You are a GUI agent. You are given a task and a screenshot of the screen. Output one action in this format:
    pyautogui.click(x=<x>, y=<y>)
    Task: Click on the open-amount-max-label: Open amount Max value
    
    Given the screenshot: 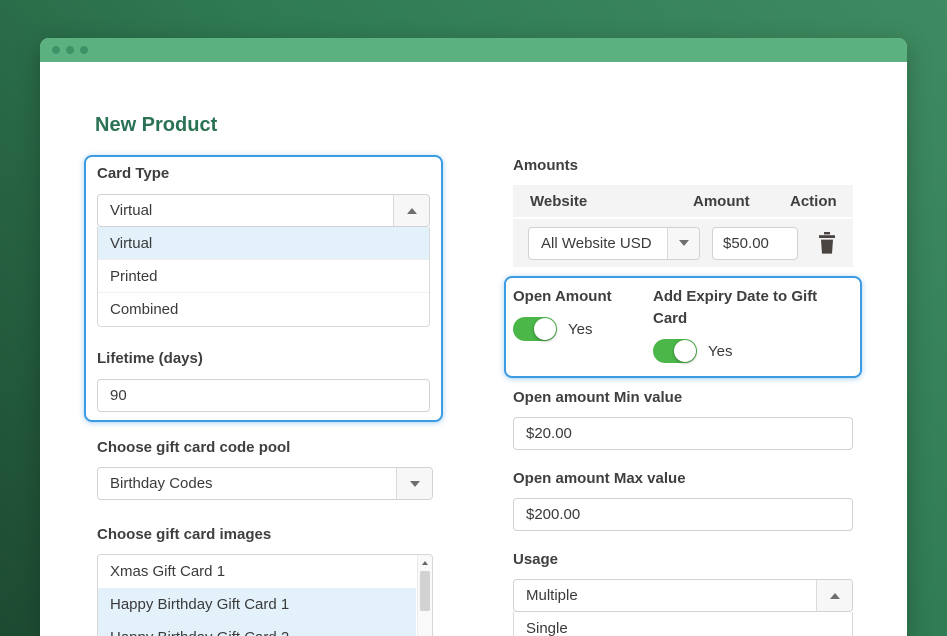 What is the action you would take?
    pyautogui.click(x=599, y=478)
    